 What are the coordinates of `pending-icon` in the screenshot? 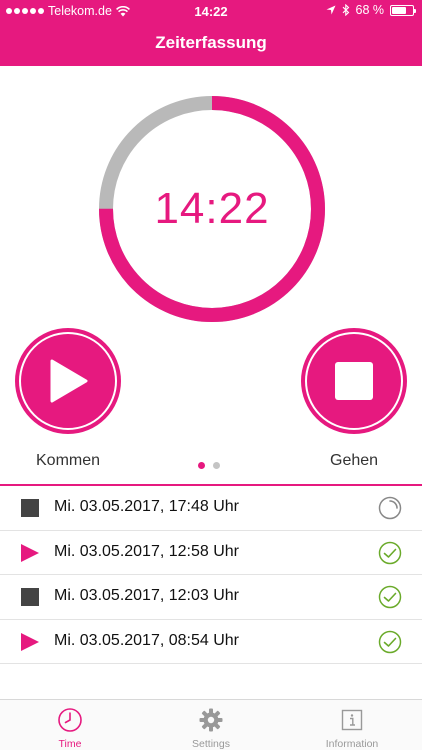 It's located at (390, 508).